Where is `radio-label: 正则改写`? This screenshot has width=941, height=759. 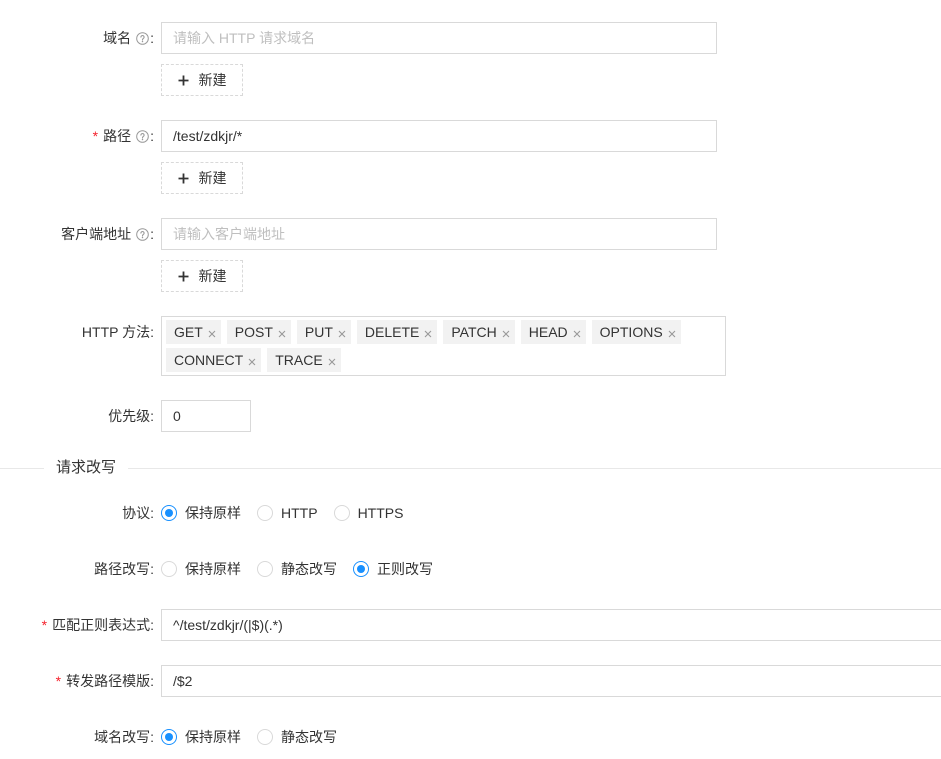
radio-label: 正则改写 is located at coordinates (405, 569).